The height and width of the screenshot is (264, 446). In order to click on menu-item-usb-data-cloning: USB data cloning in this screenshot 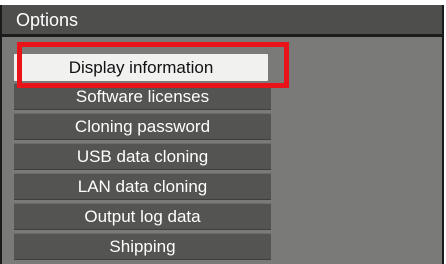, I will do `click(142, 156)`.